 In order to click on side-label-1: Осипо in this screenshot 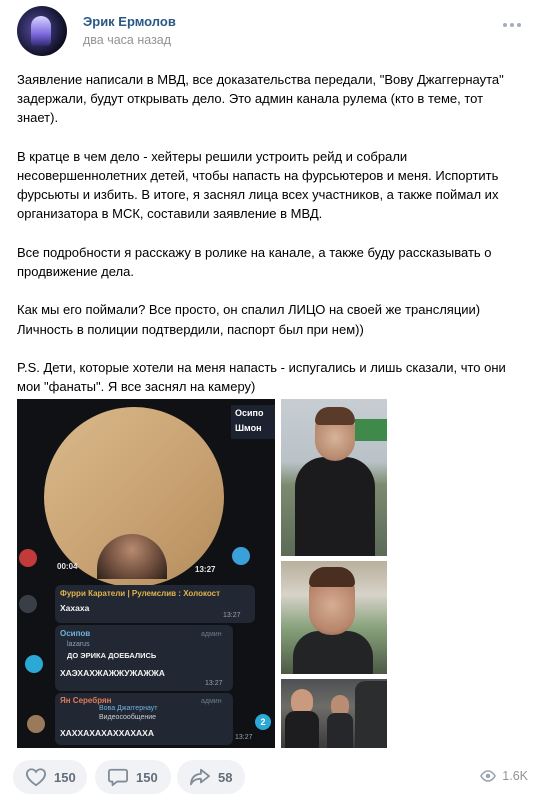, I will do `click(249, 413)`.